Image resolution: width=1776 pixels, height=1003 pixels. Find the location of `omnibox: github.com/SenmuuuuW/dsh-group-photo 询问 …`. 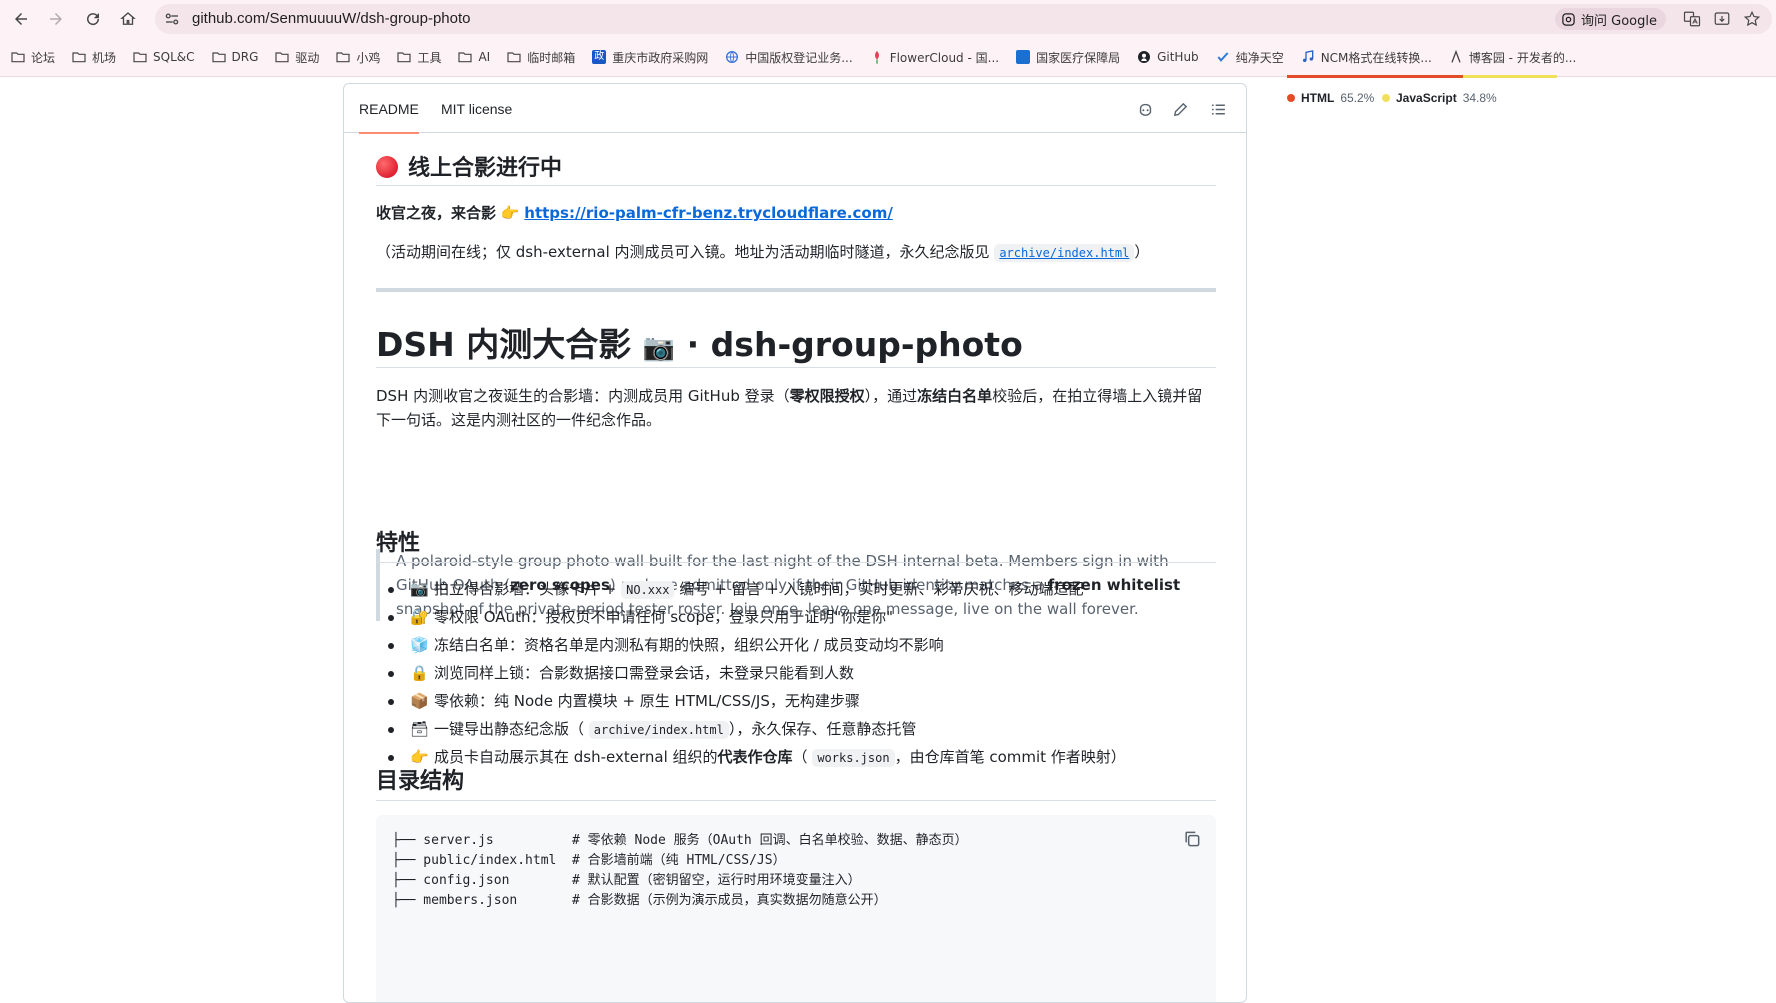

omnibox: github.com/SenmuuuuW/dsh-group-photo 询问 … is located at coordinates (963, 19).